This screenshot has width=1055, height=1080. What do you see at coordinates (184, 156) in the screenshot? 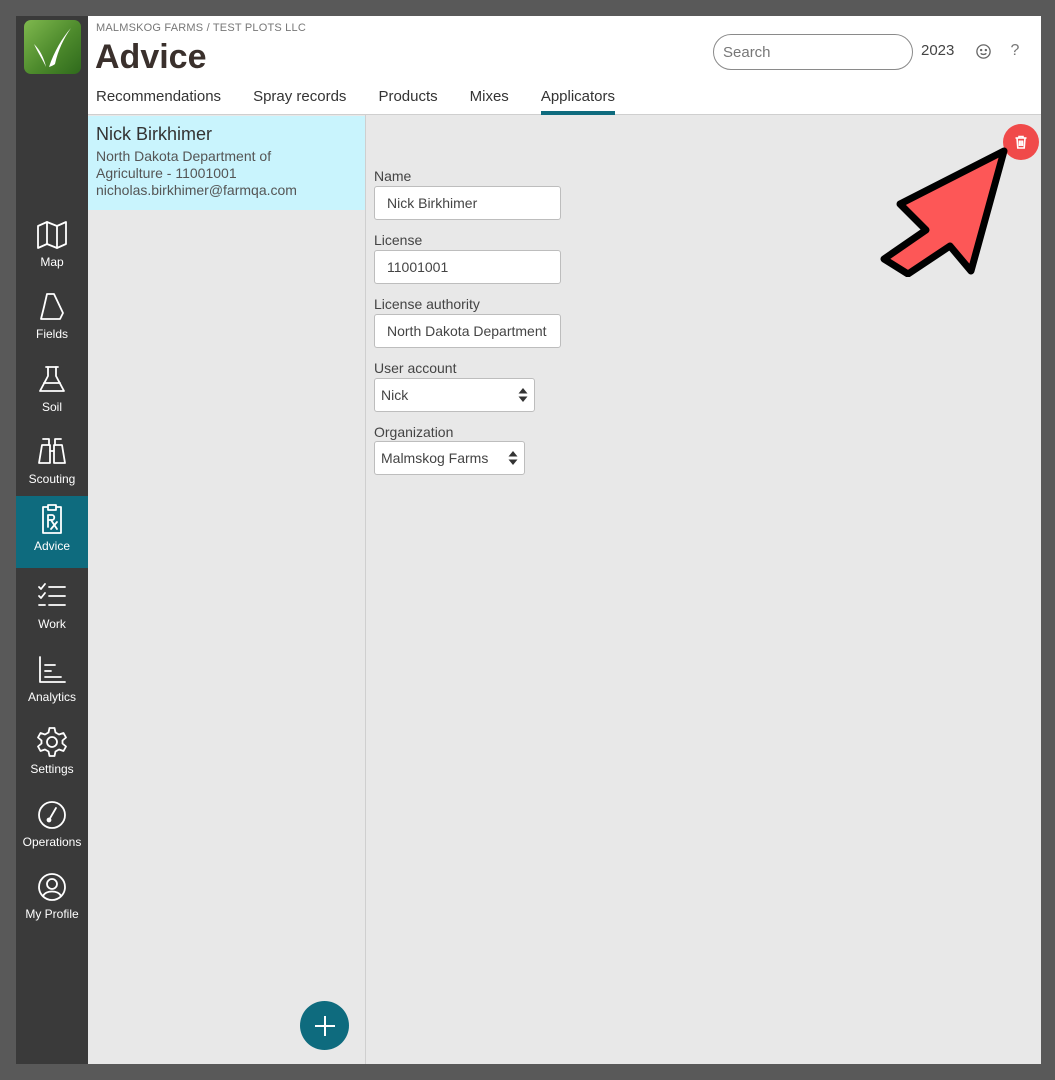
I see `applicator-authority-line1: North Dakota Department of` at bounding box center [184, 156].